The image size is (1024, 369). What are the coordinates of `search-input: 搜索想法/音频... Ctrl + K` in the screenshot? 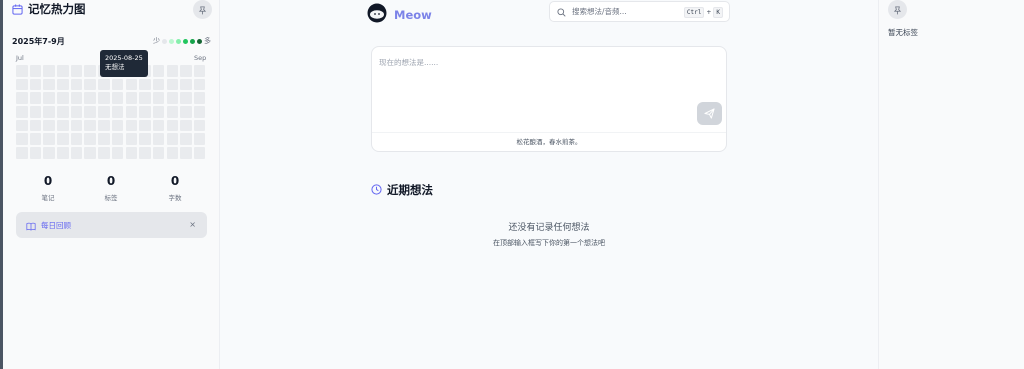 It's located at (639, 11).